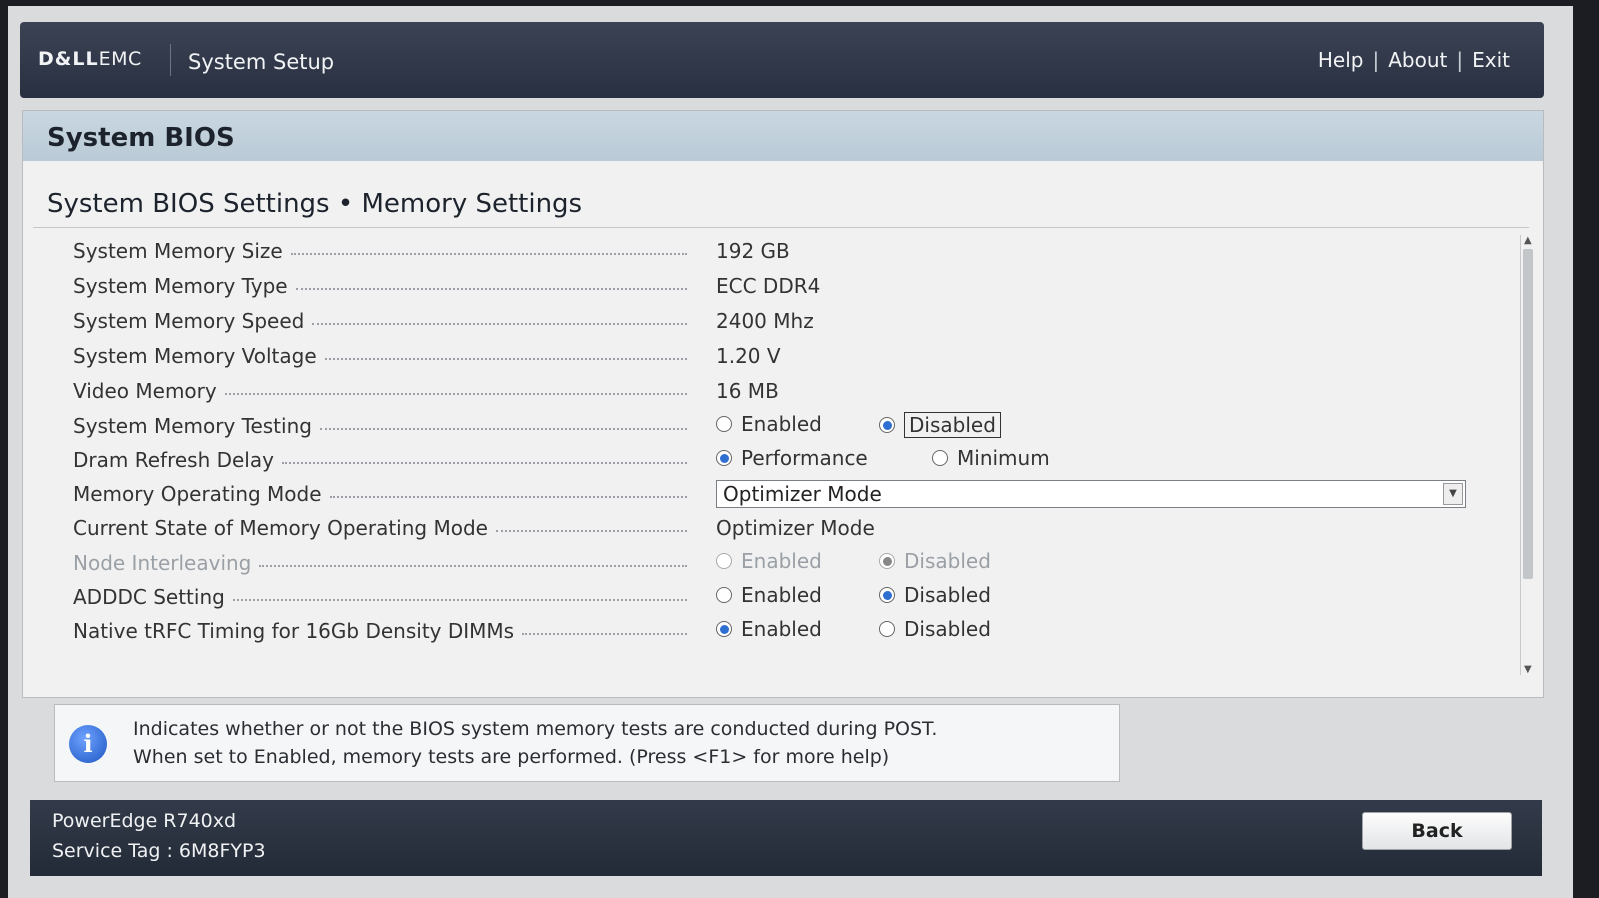 Image resolution: width=1599 pixels, height=898 pixels. I want to click on back-button: Back, so click(1437, 831).